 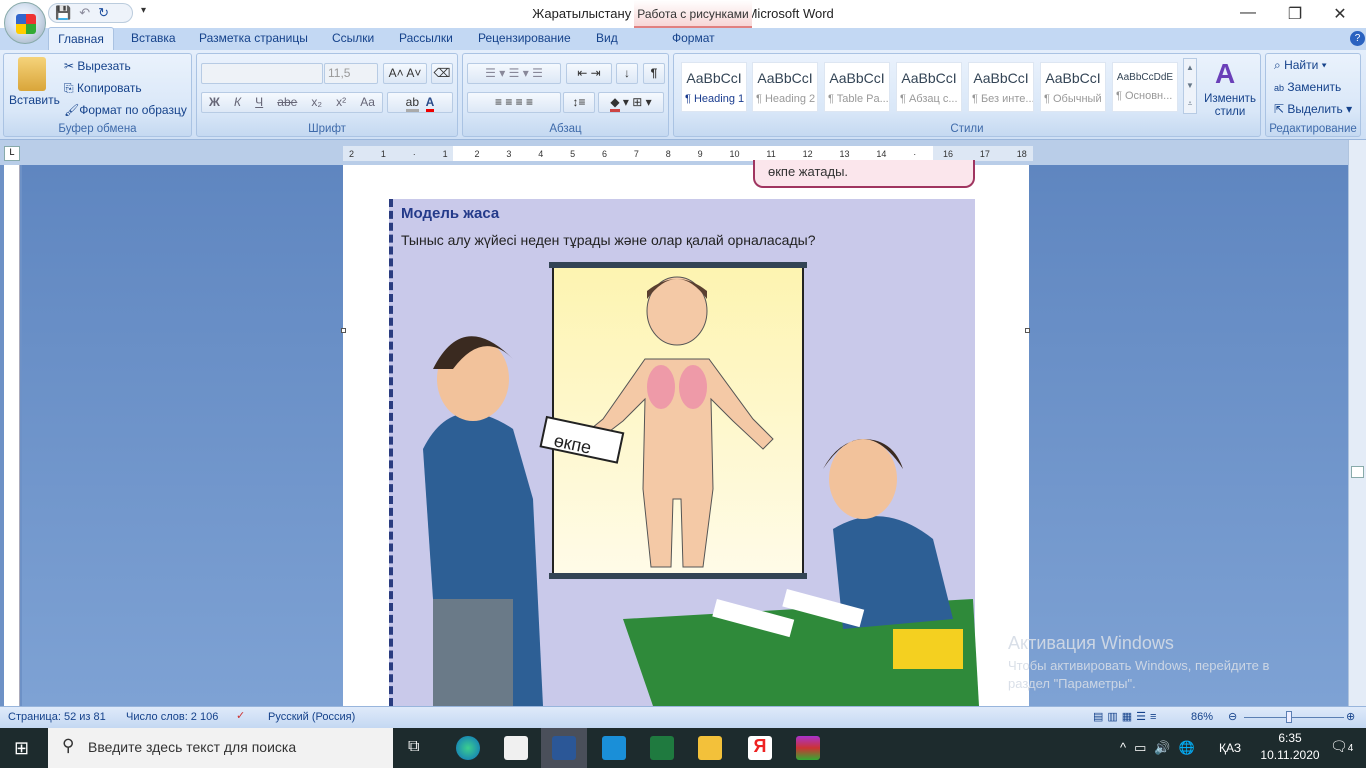 What do you see at coordinates (311, 717) in the screenshot?
I see `language: Русский (Россия)` at bounding box center [311, 717].